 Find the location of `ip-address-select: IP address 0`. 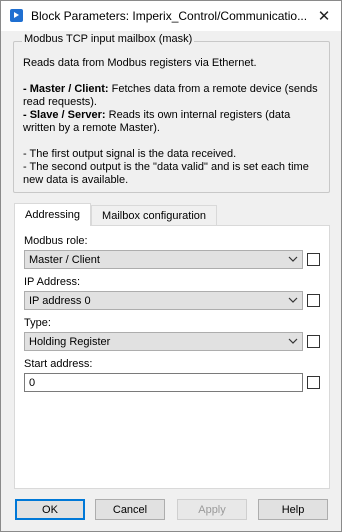

ip-address-select: IP address 0 is located at coordinates (163, 300).